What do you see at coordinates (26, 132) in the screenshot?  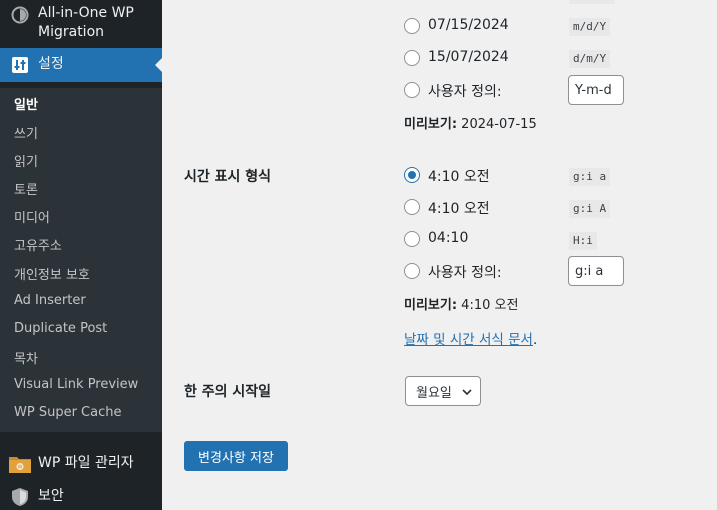 I see `submenu-item-writing: 쓰기` at bounding box center [26, 132].